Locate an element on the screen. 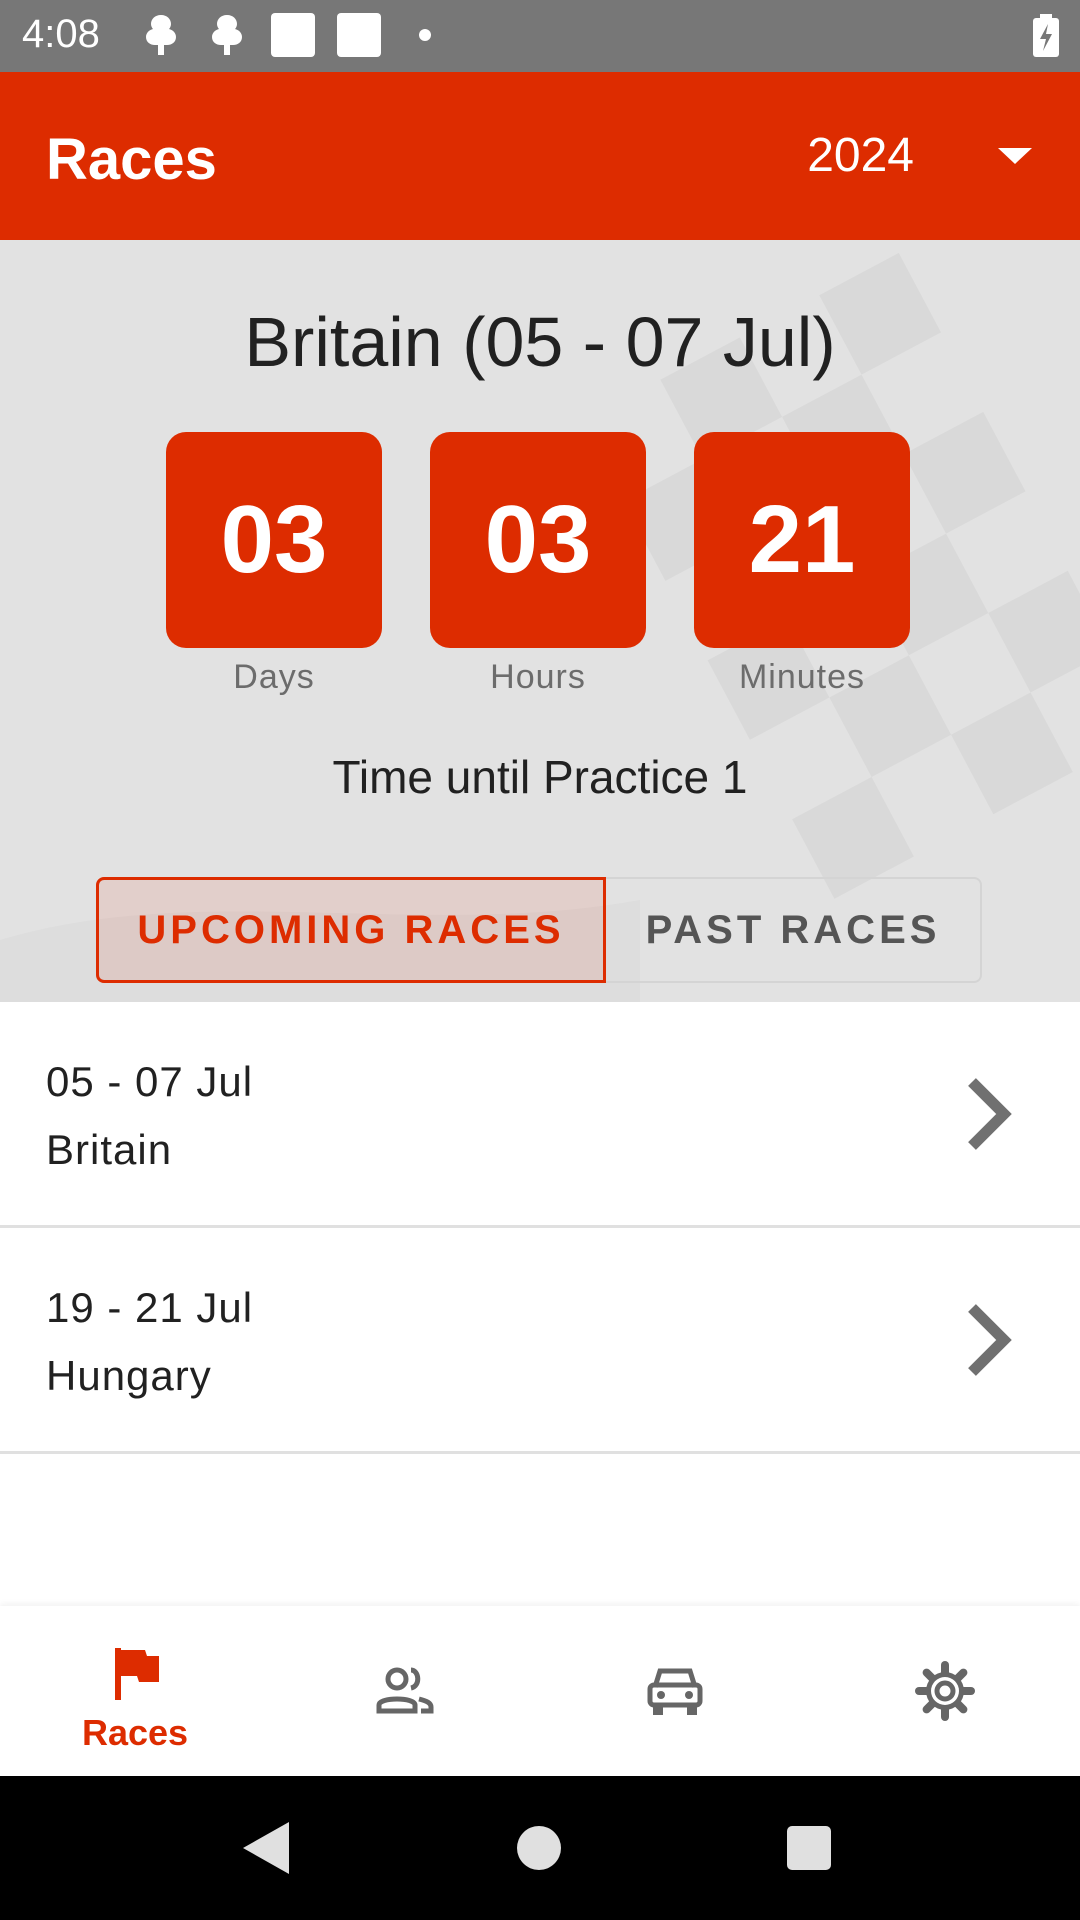  status-bar: 4:08 is located at coordinates (540, 36).